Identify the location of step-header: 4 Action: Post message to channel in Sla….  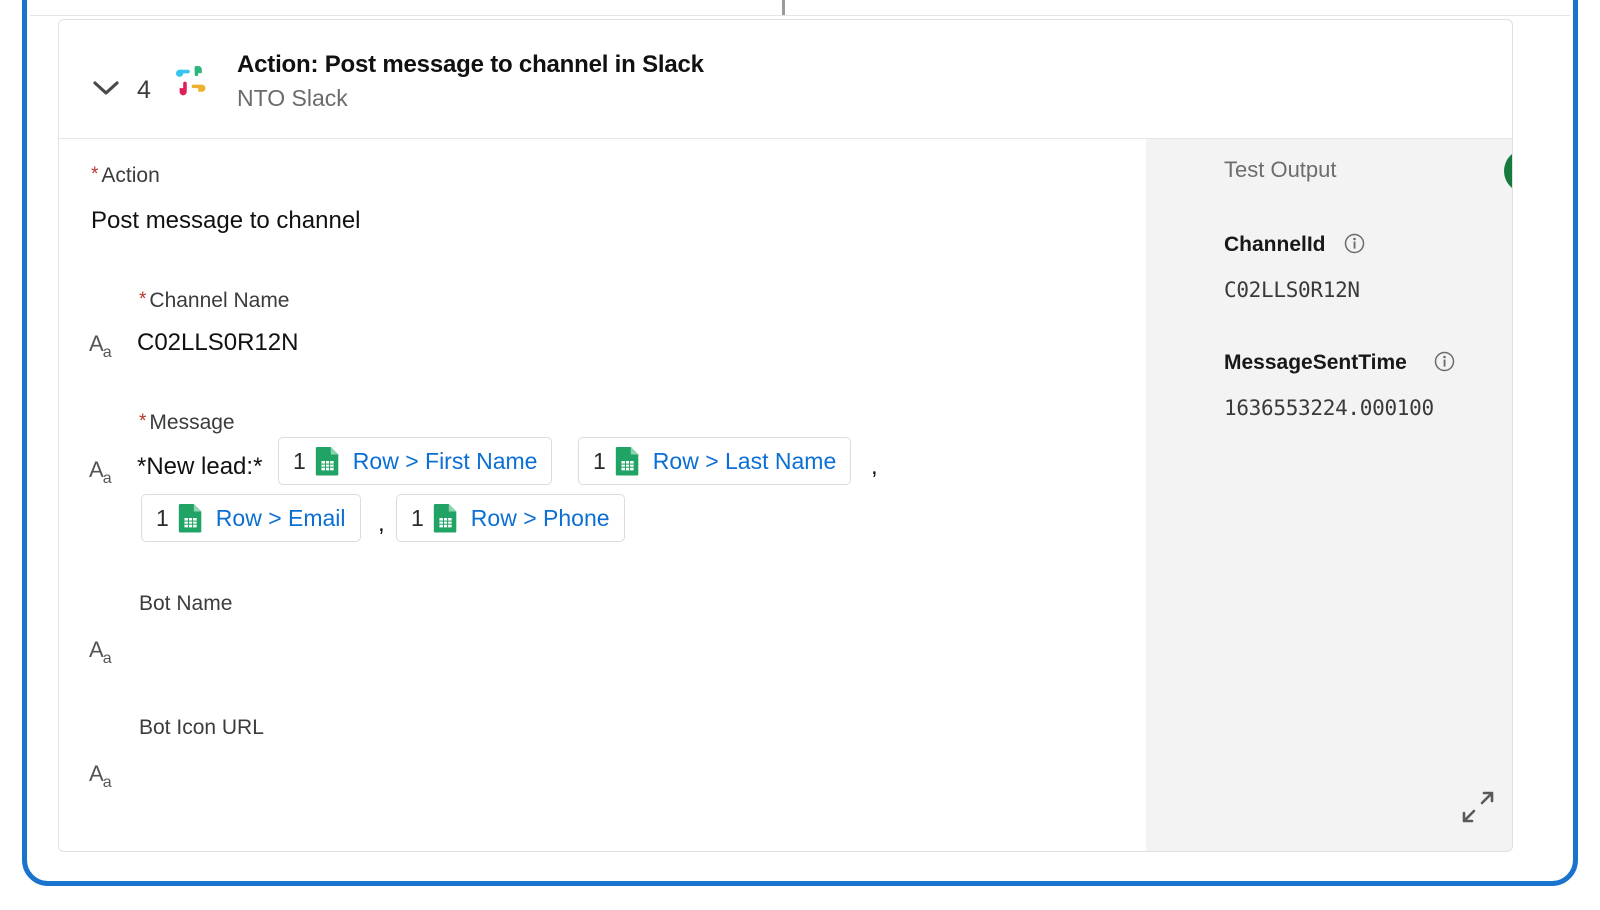
(785, 79).